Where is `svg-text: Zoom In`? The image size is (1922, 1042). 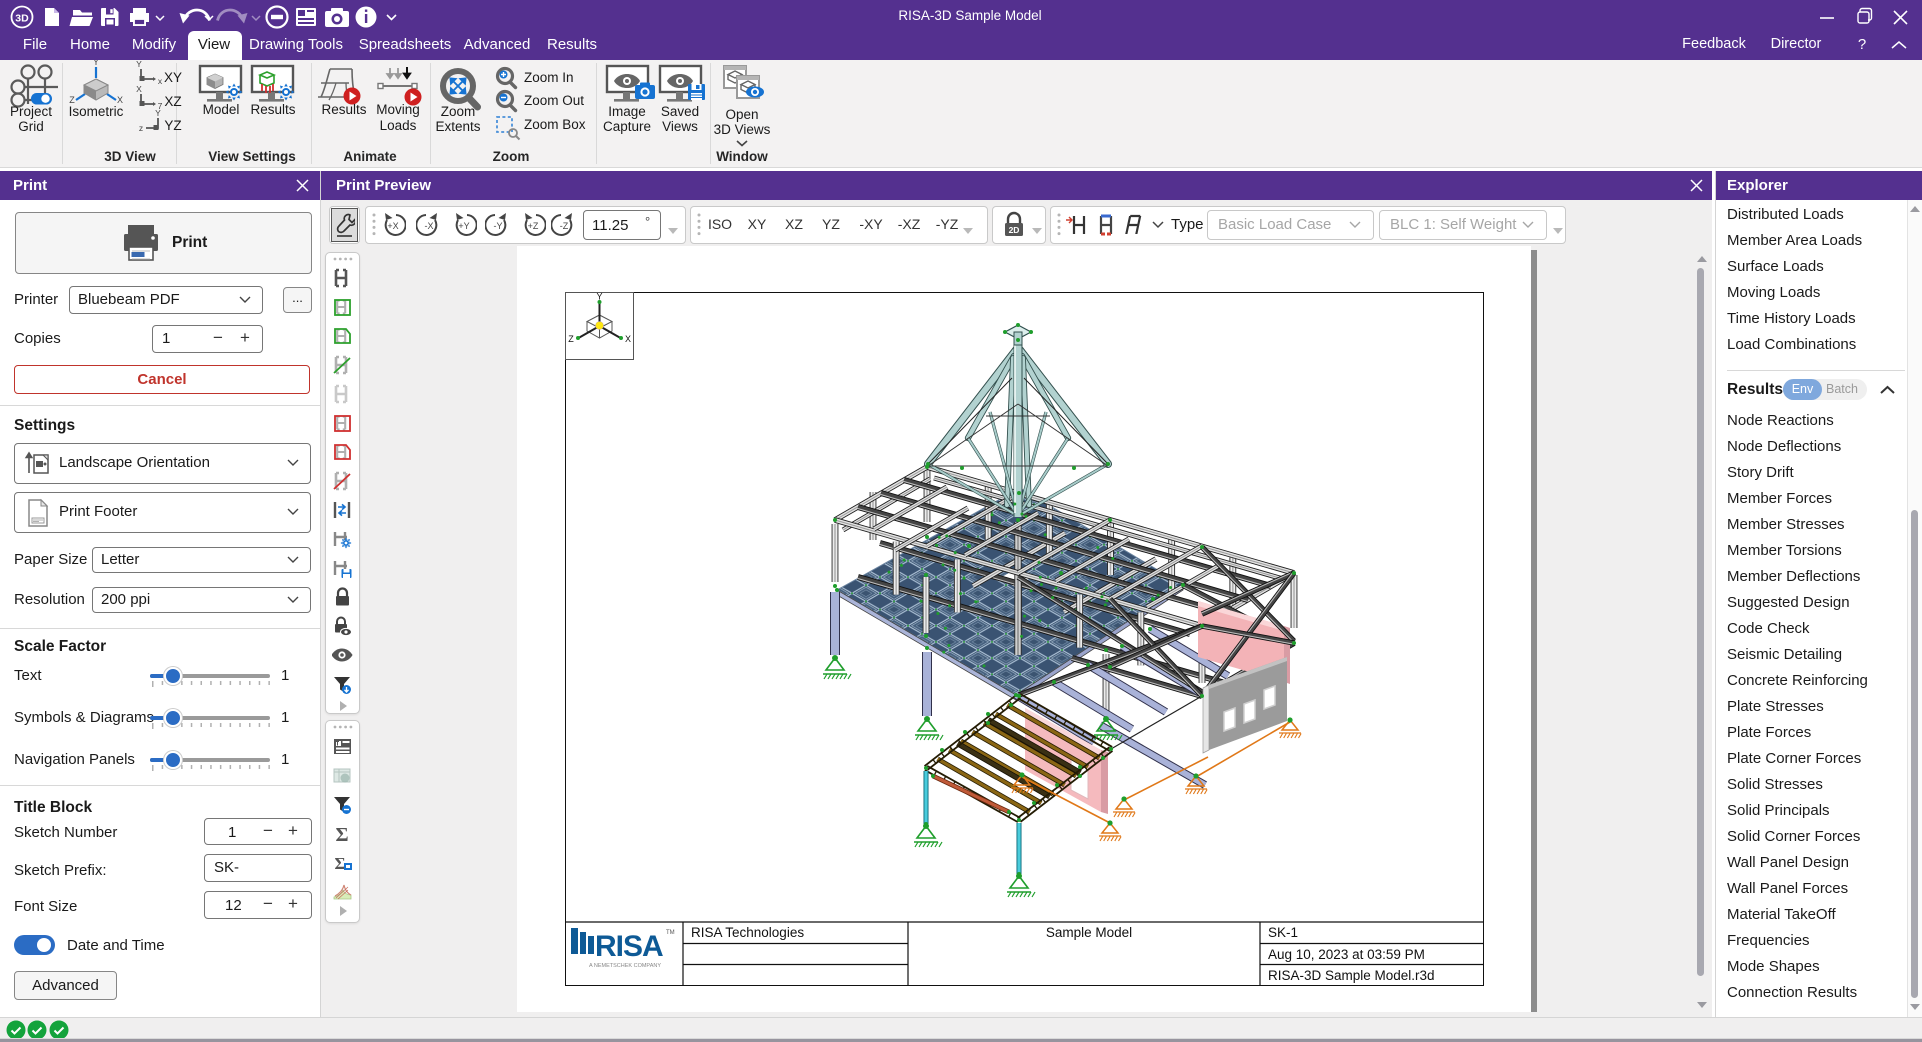
svg-text: Zoom In is located at coordinates (549, 77).